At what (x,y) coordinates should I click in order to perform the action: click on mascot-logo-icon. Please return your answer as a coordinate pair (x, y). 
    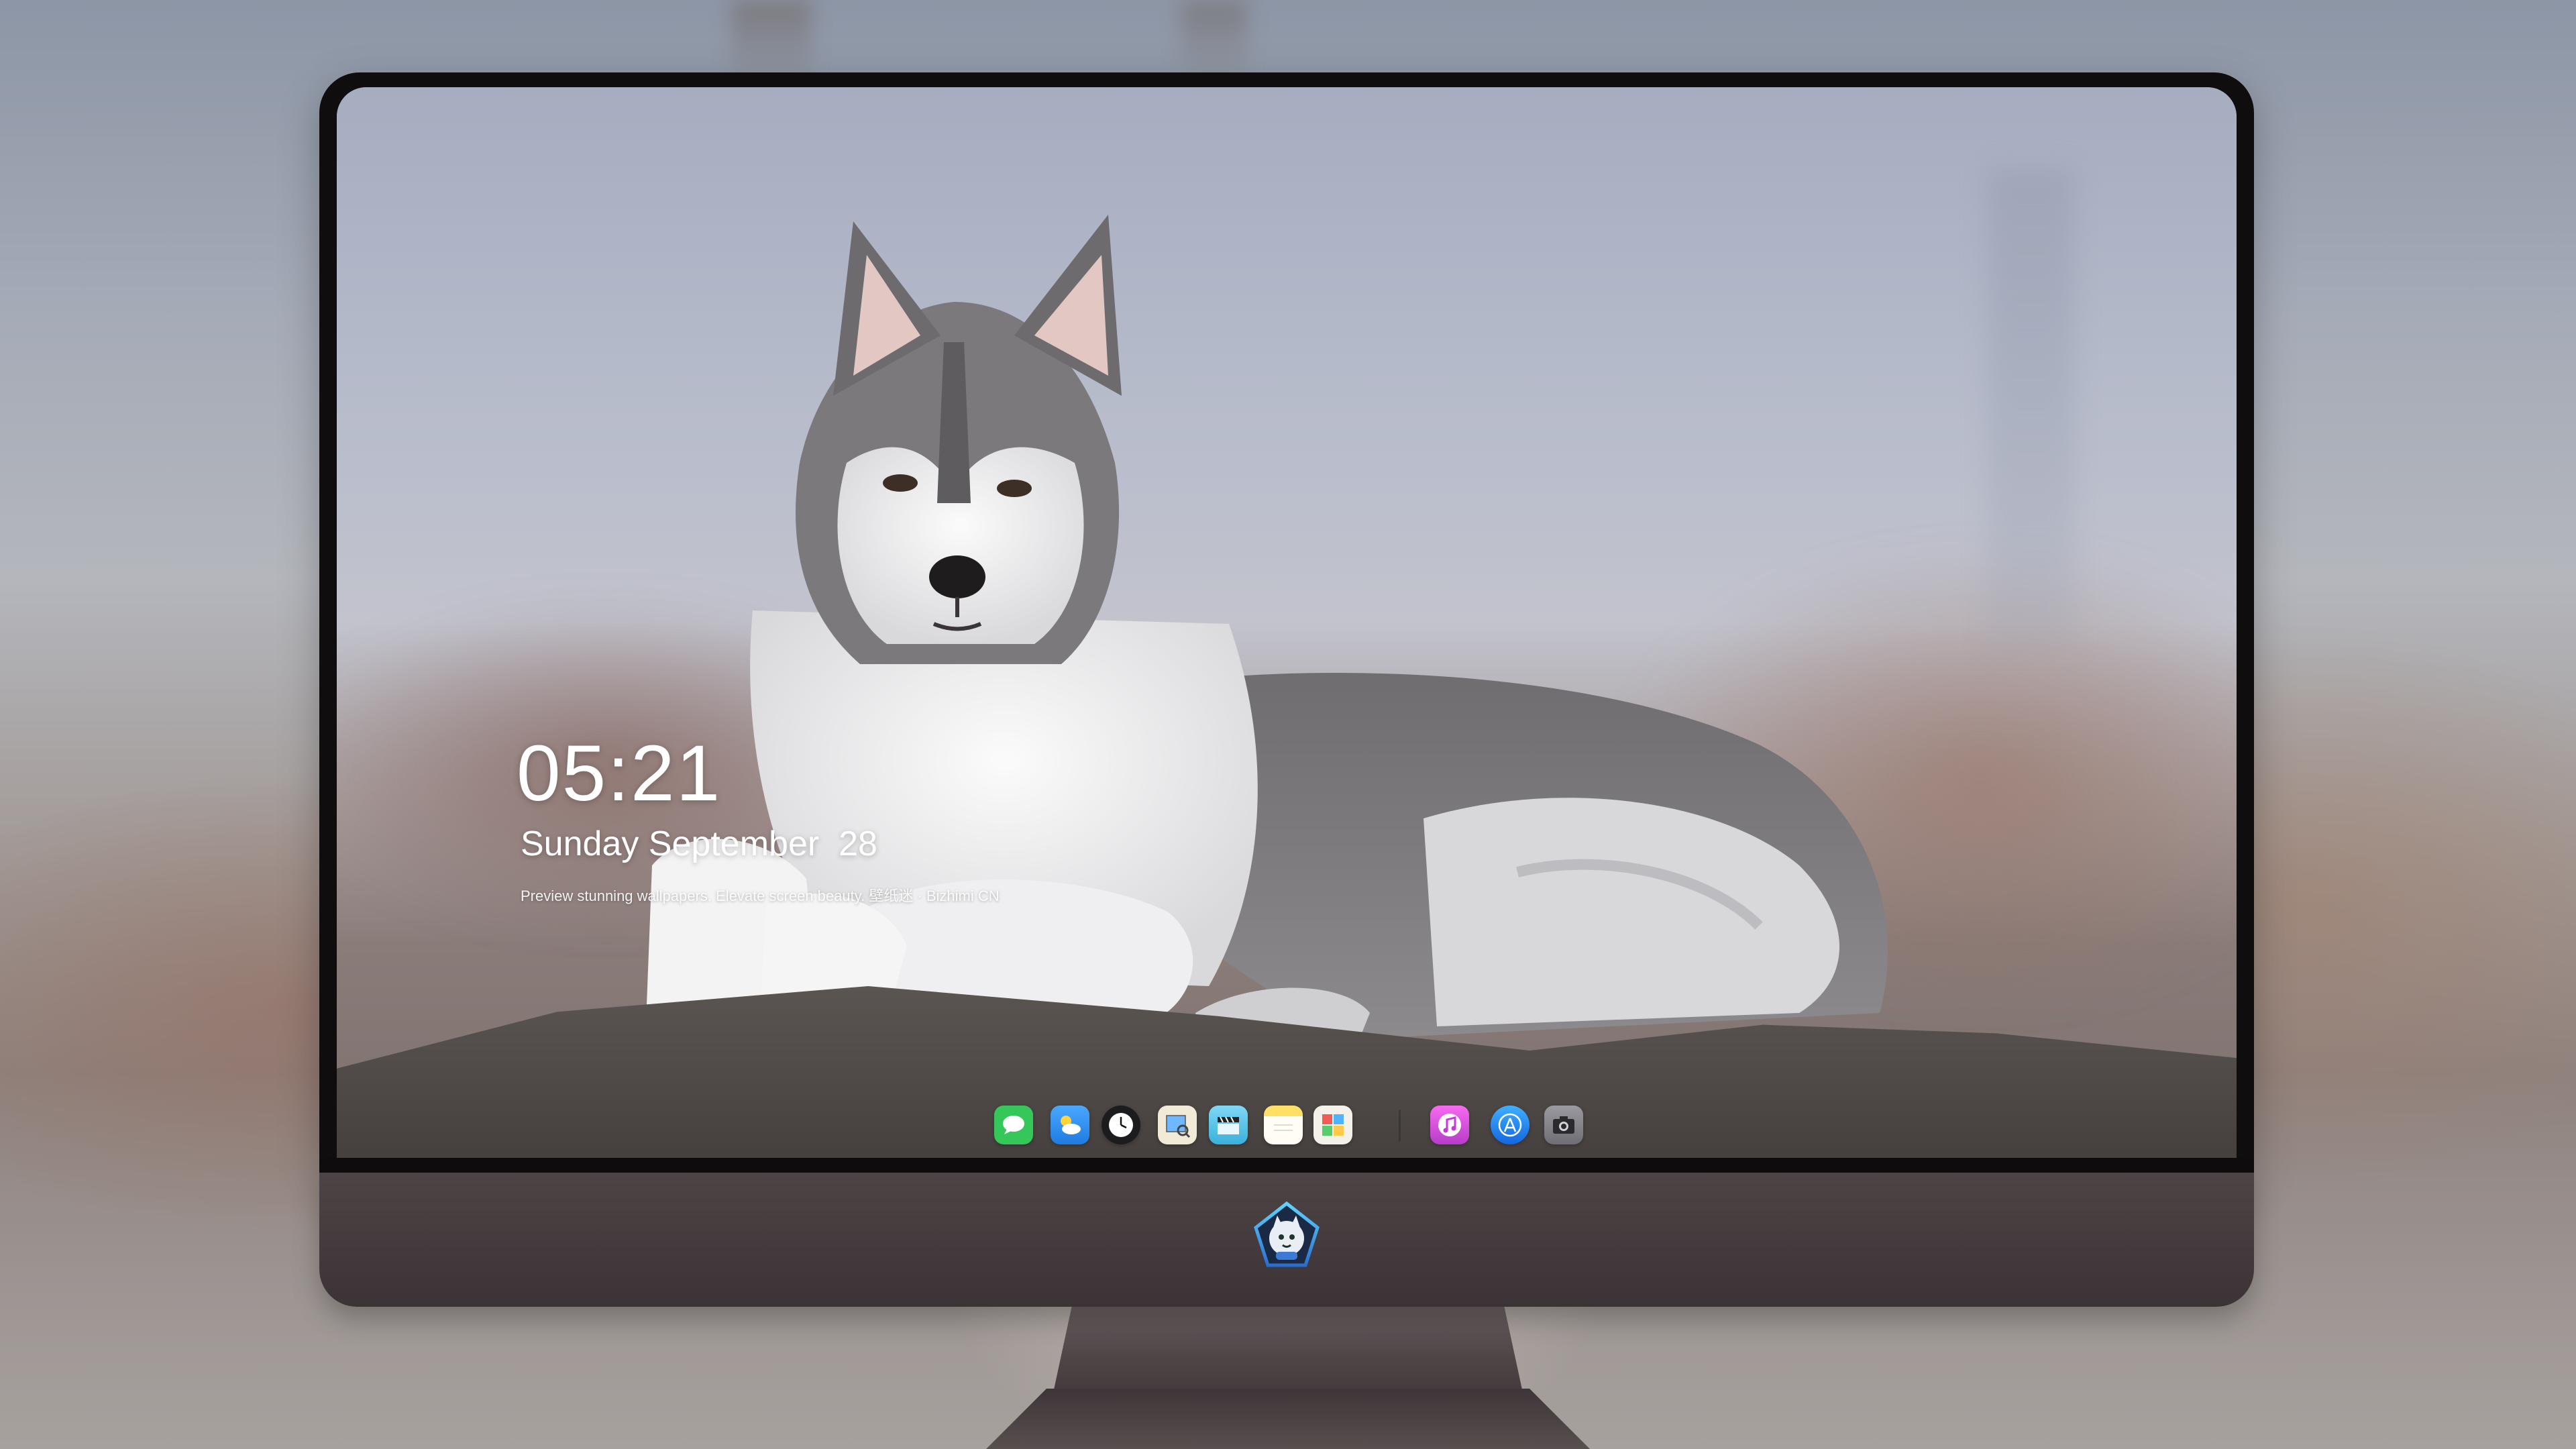
    Looking at the image, I should click on (1287, 1234).